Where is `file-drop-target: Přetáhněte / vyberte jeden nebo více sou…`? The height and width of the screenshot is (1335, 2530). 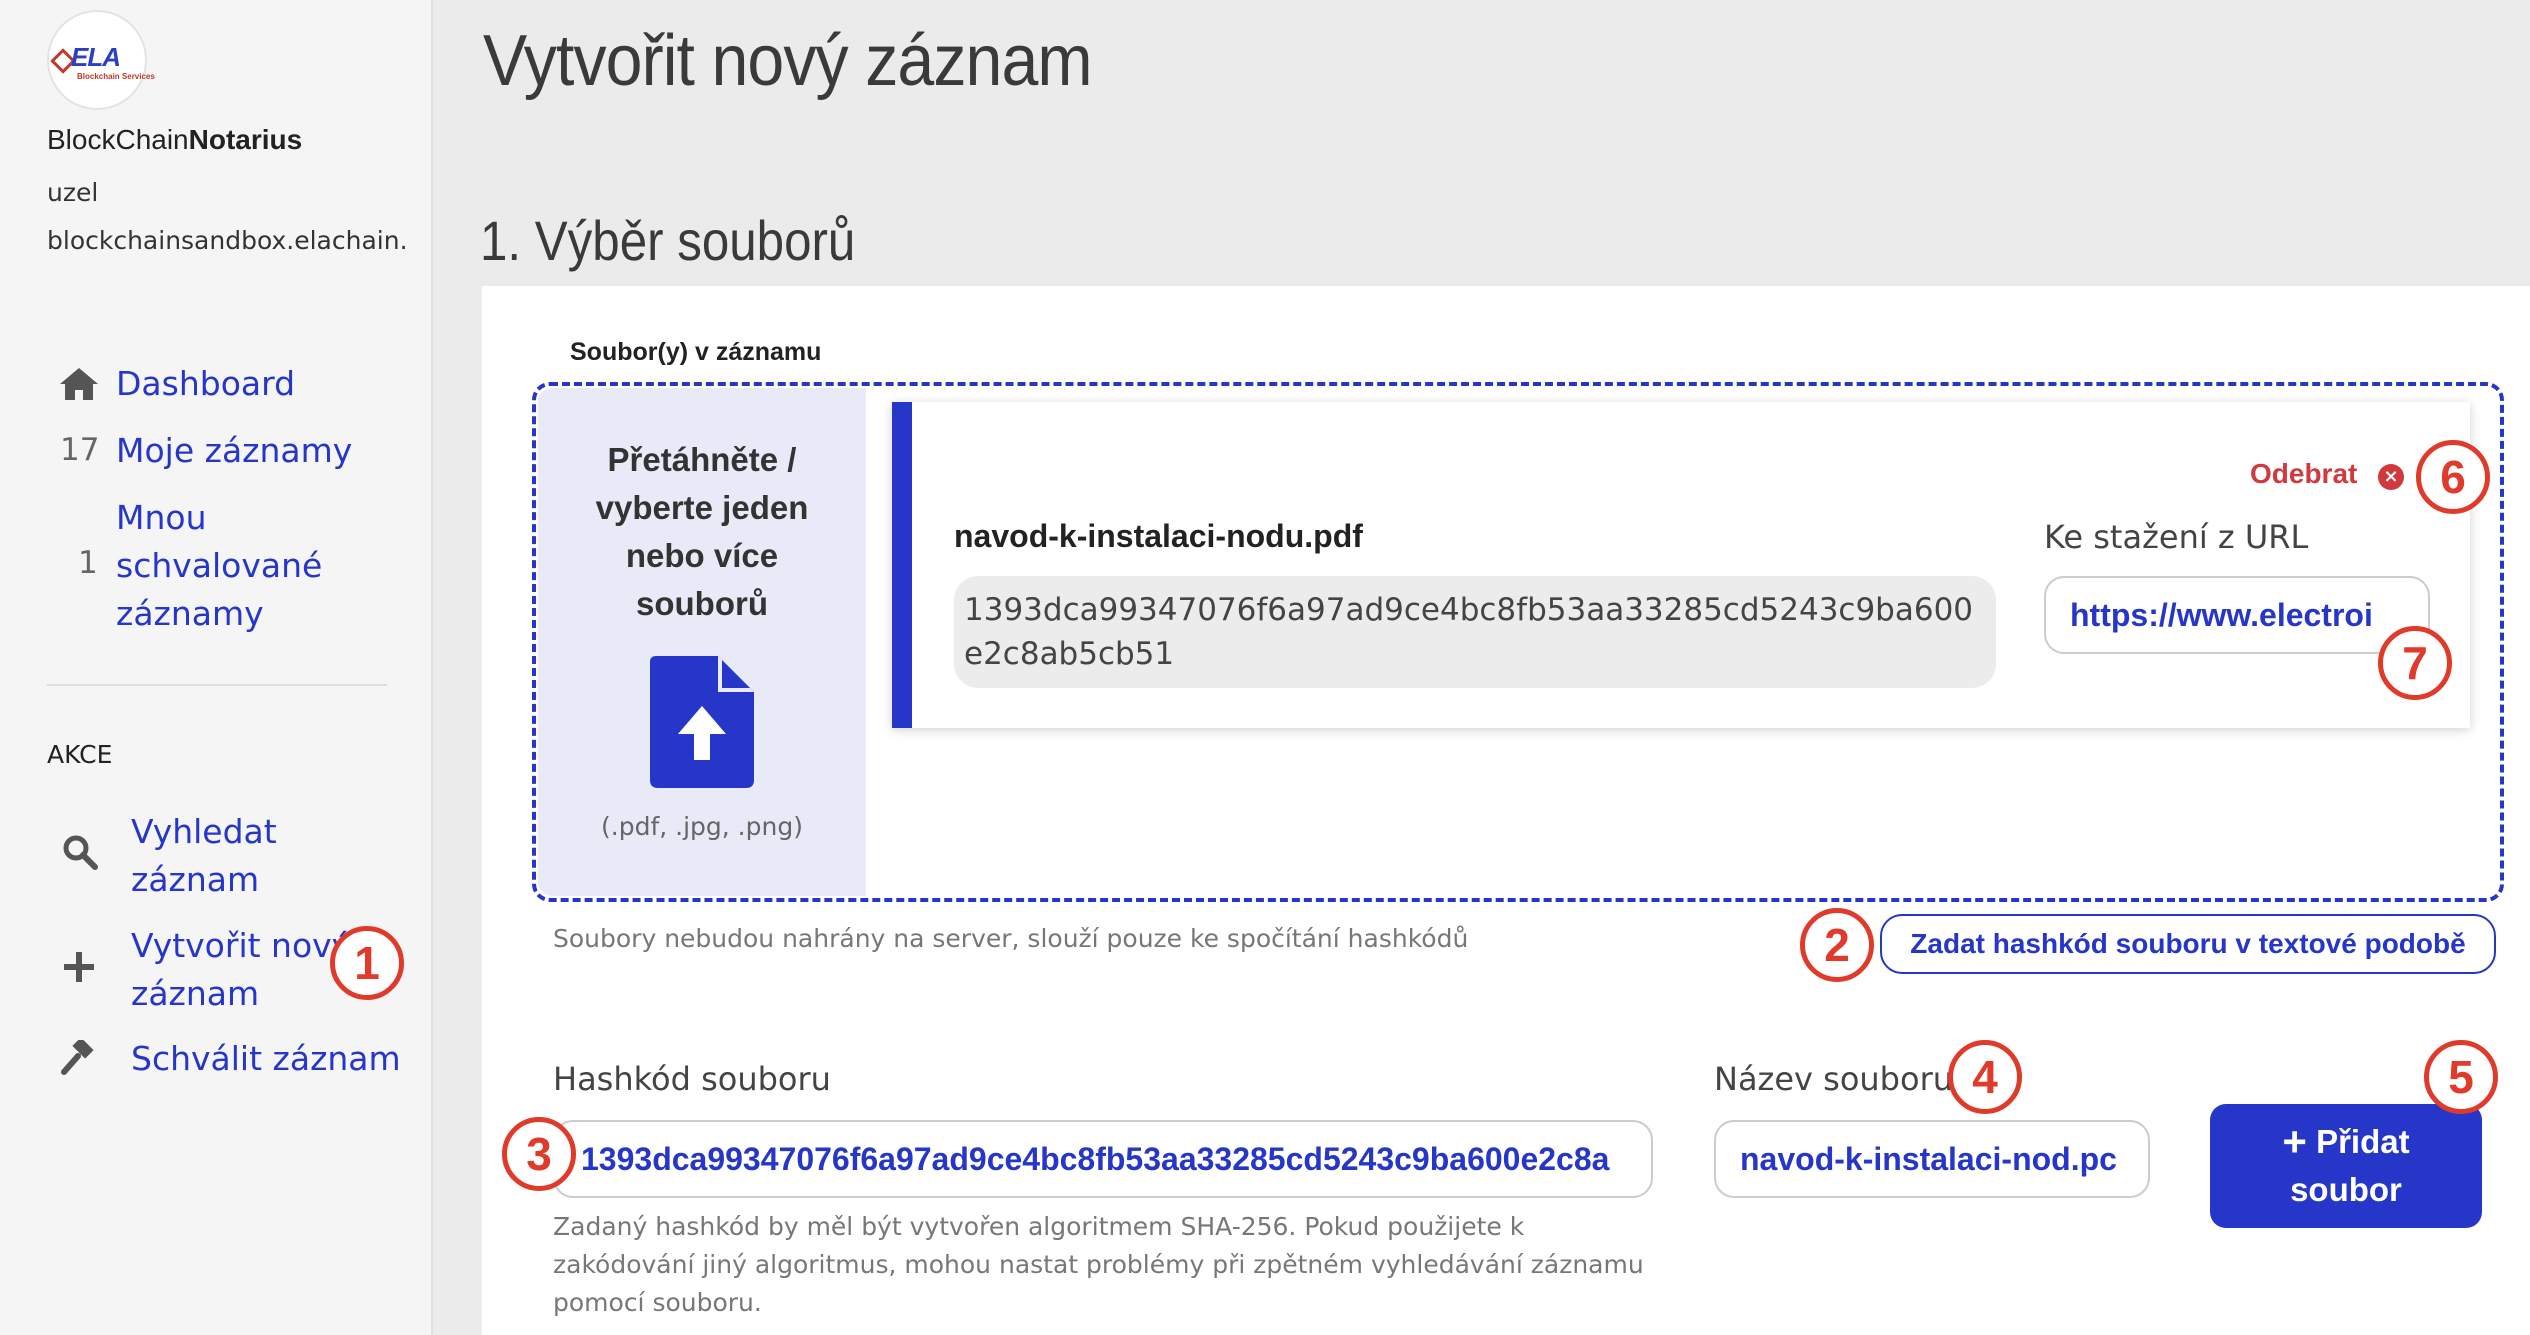 file-drop-target: Přetáhněte / vyberte jeden nebo více sou… is located at coordinates (702, 642).